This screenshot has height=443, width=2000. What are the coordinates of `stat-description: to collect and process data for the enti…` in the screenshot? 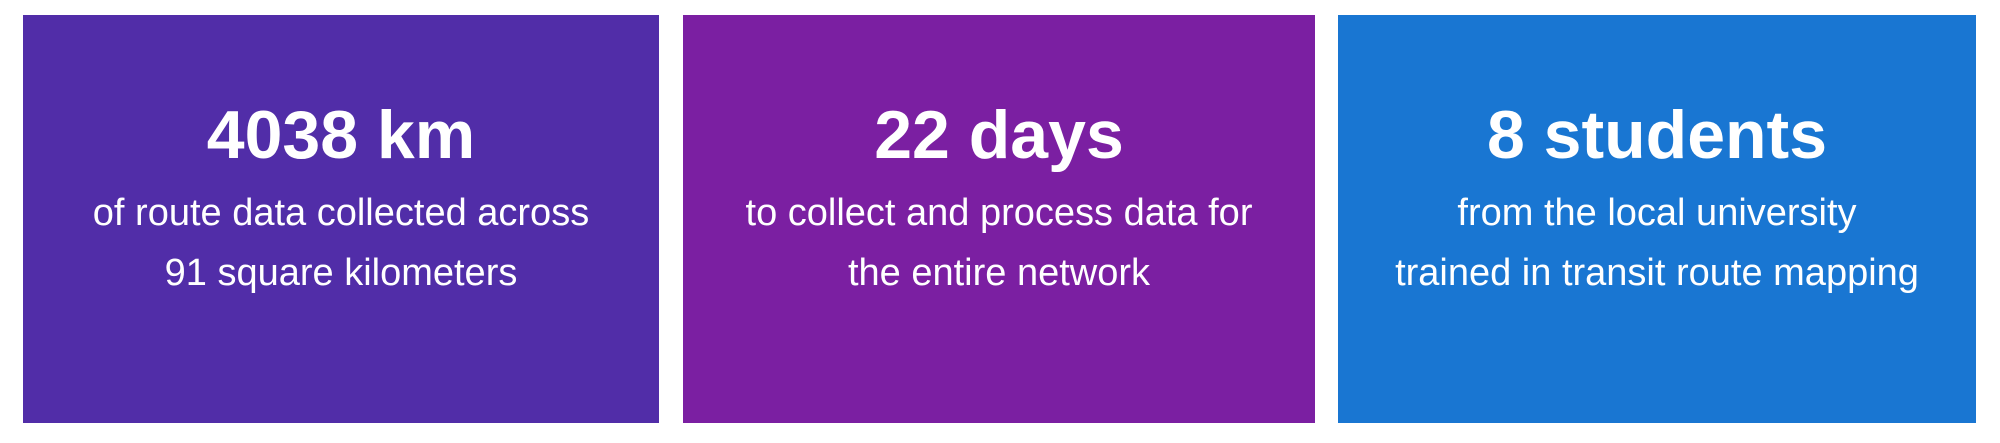 It's located at (999, 243).